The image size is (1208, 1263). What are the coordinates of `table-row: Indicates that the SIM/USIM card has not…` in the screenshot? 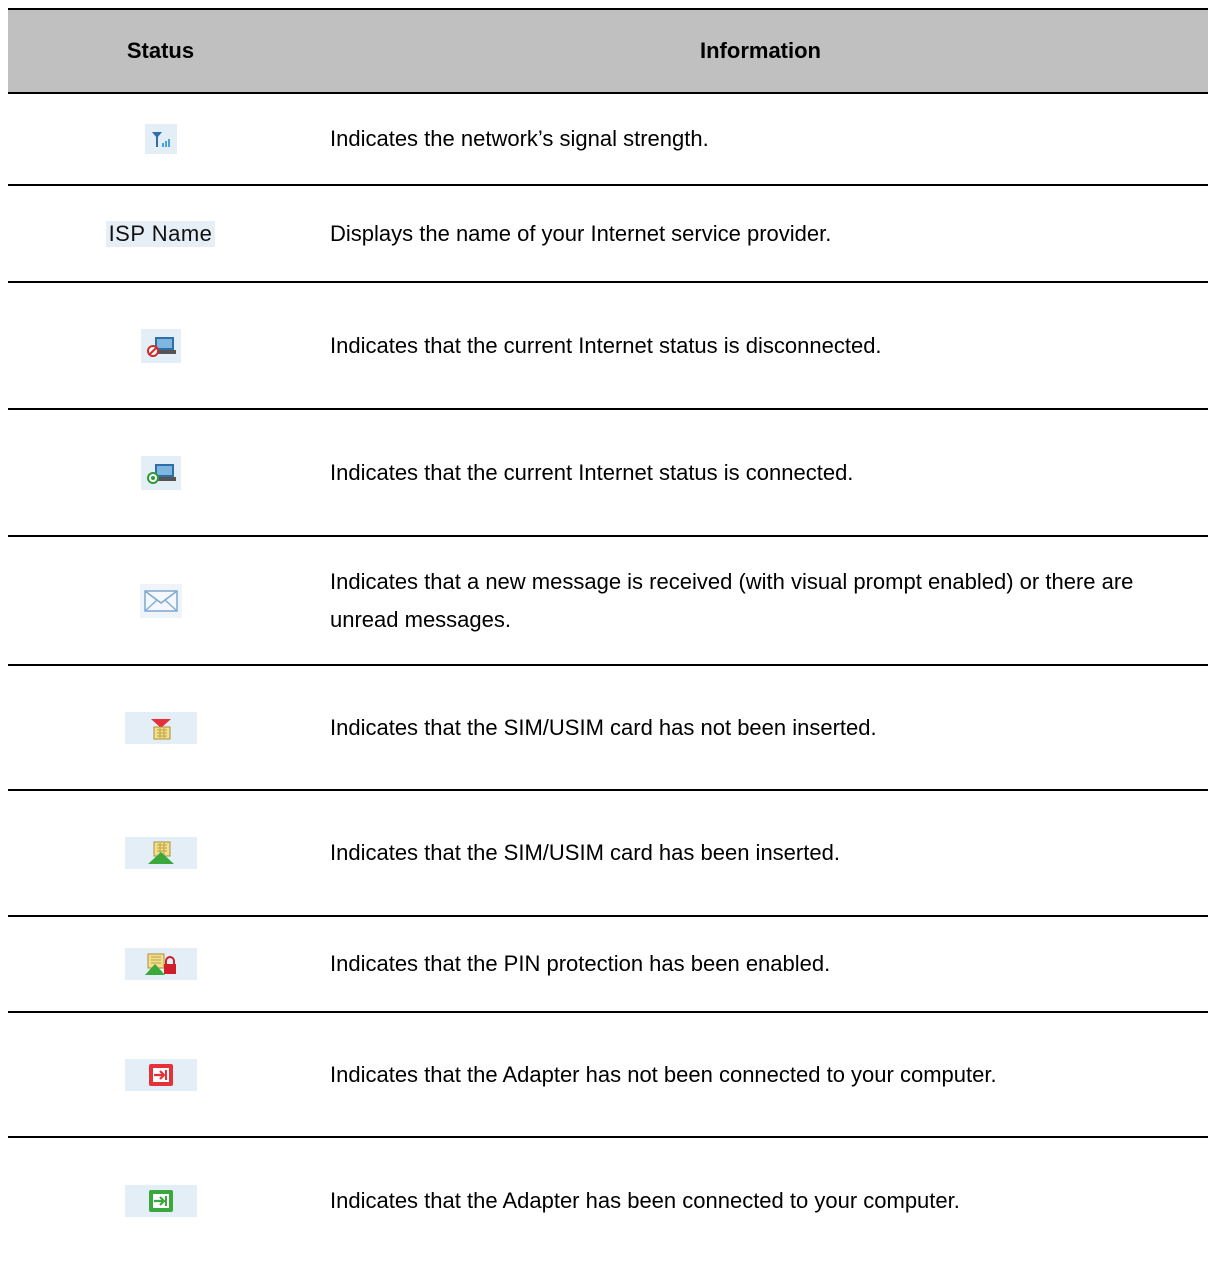 It's located at (608, 728).